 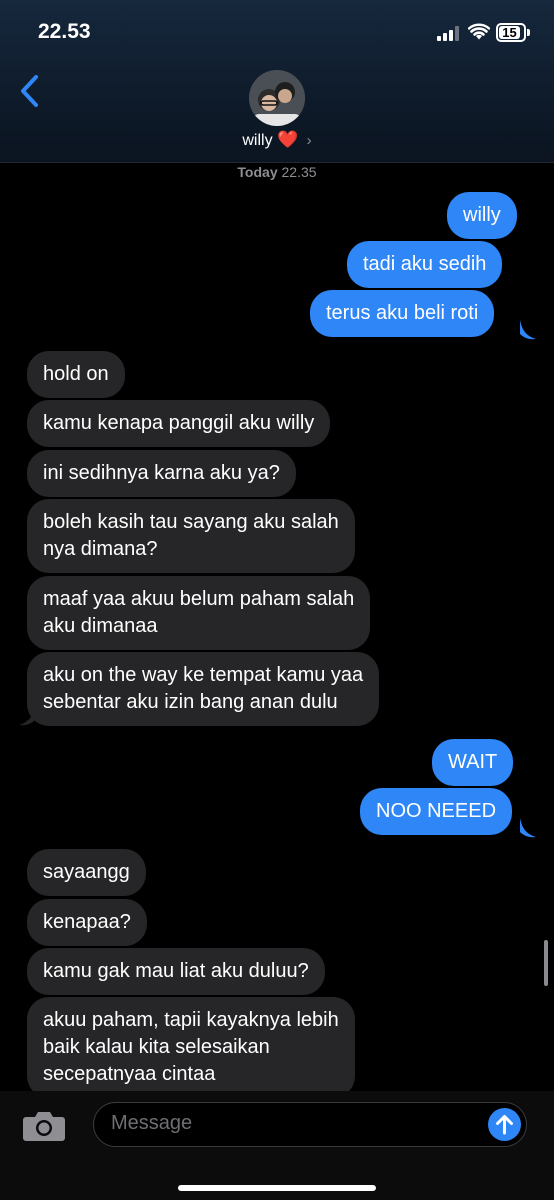 I want to click on message-text: tadi aku sedih, so click(x=425, y=264).